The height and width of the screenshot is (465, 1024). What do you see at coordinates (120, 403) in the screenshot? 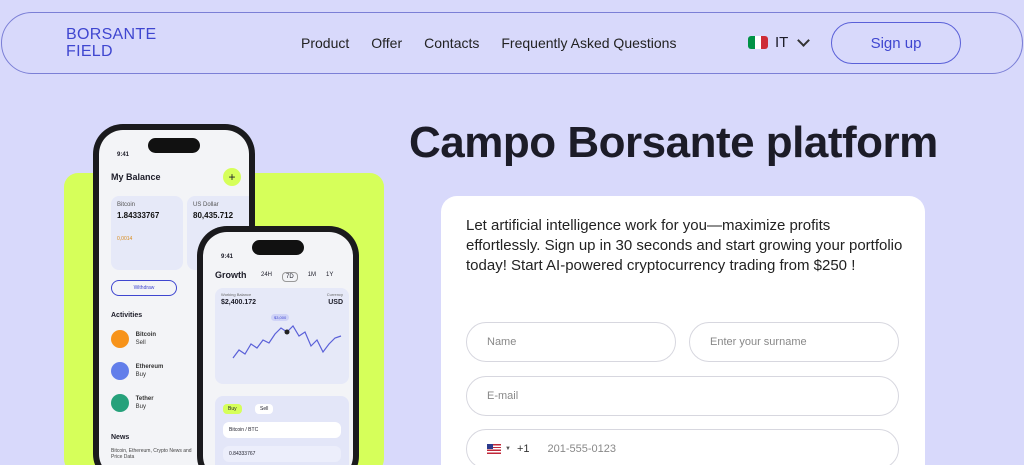
I see `tether-icon` at bounding box center [120, 403].